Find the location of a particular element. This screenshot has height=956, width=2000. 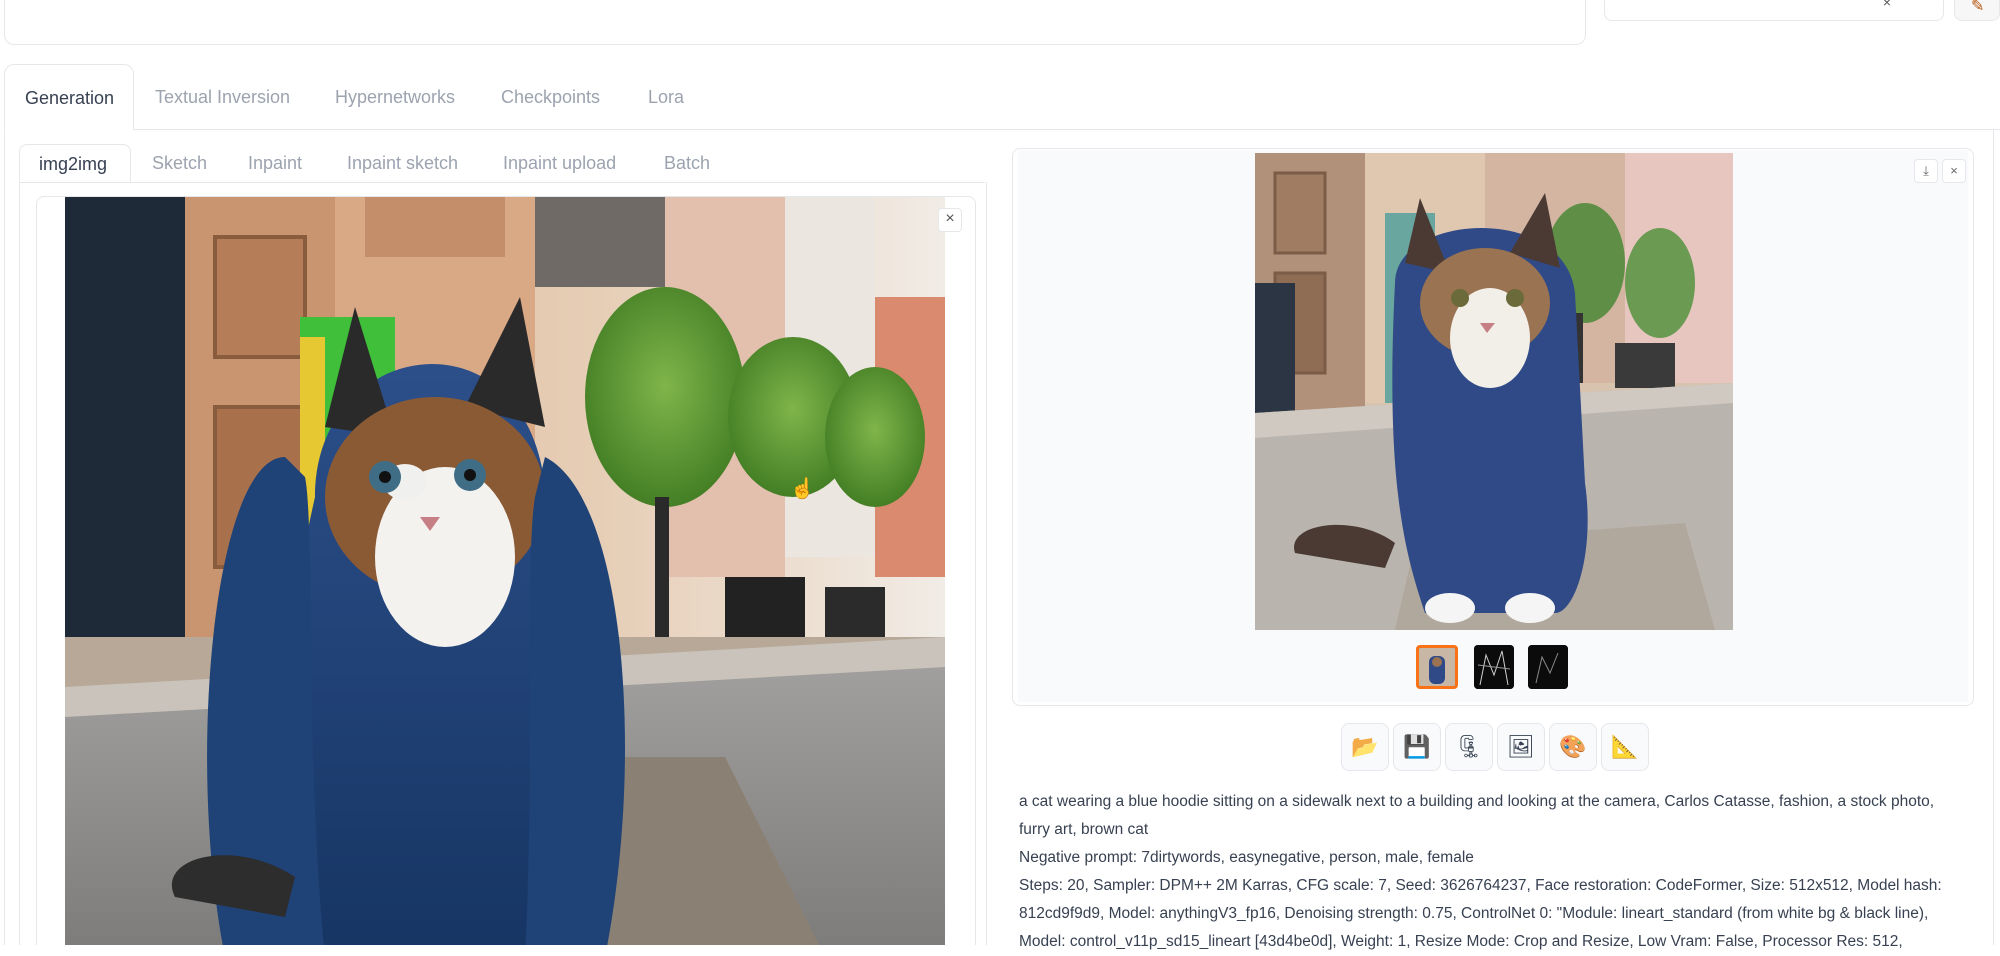

paint-brush-icon: ✎ is located at coordinates (1978, 7).